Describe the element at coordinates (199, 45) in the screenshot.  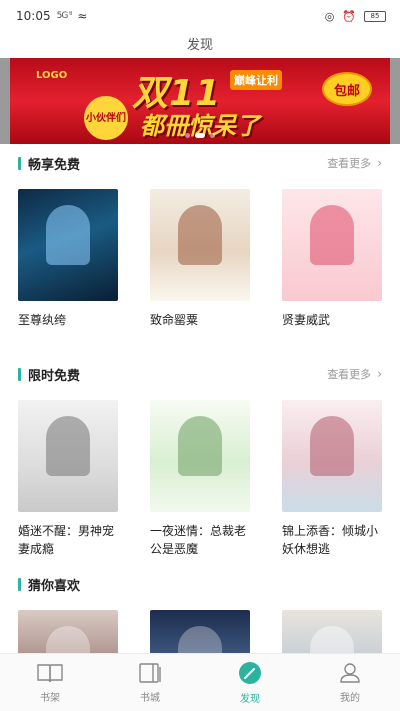
I see `page-title: 发现` at that location.